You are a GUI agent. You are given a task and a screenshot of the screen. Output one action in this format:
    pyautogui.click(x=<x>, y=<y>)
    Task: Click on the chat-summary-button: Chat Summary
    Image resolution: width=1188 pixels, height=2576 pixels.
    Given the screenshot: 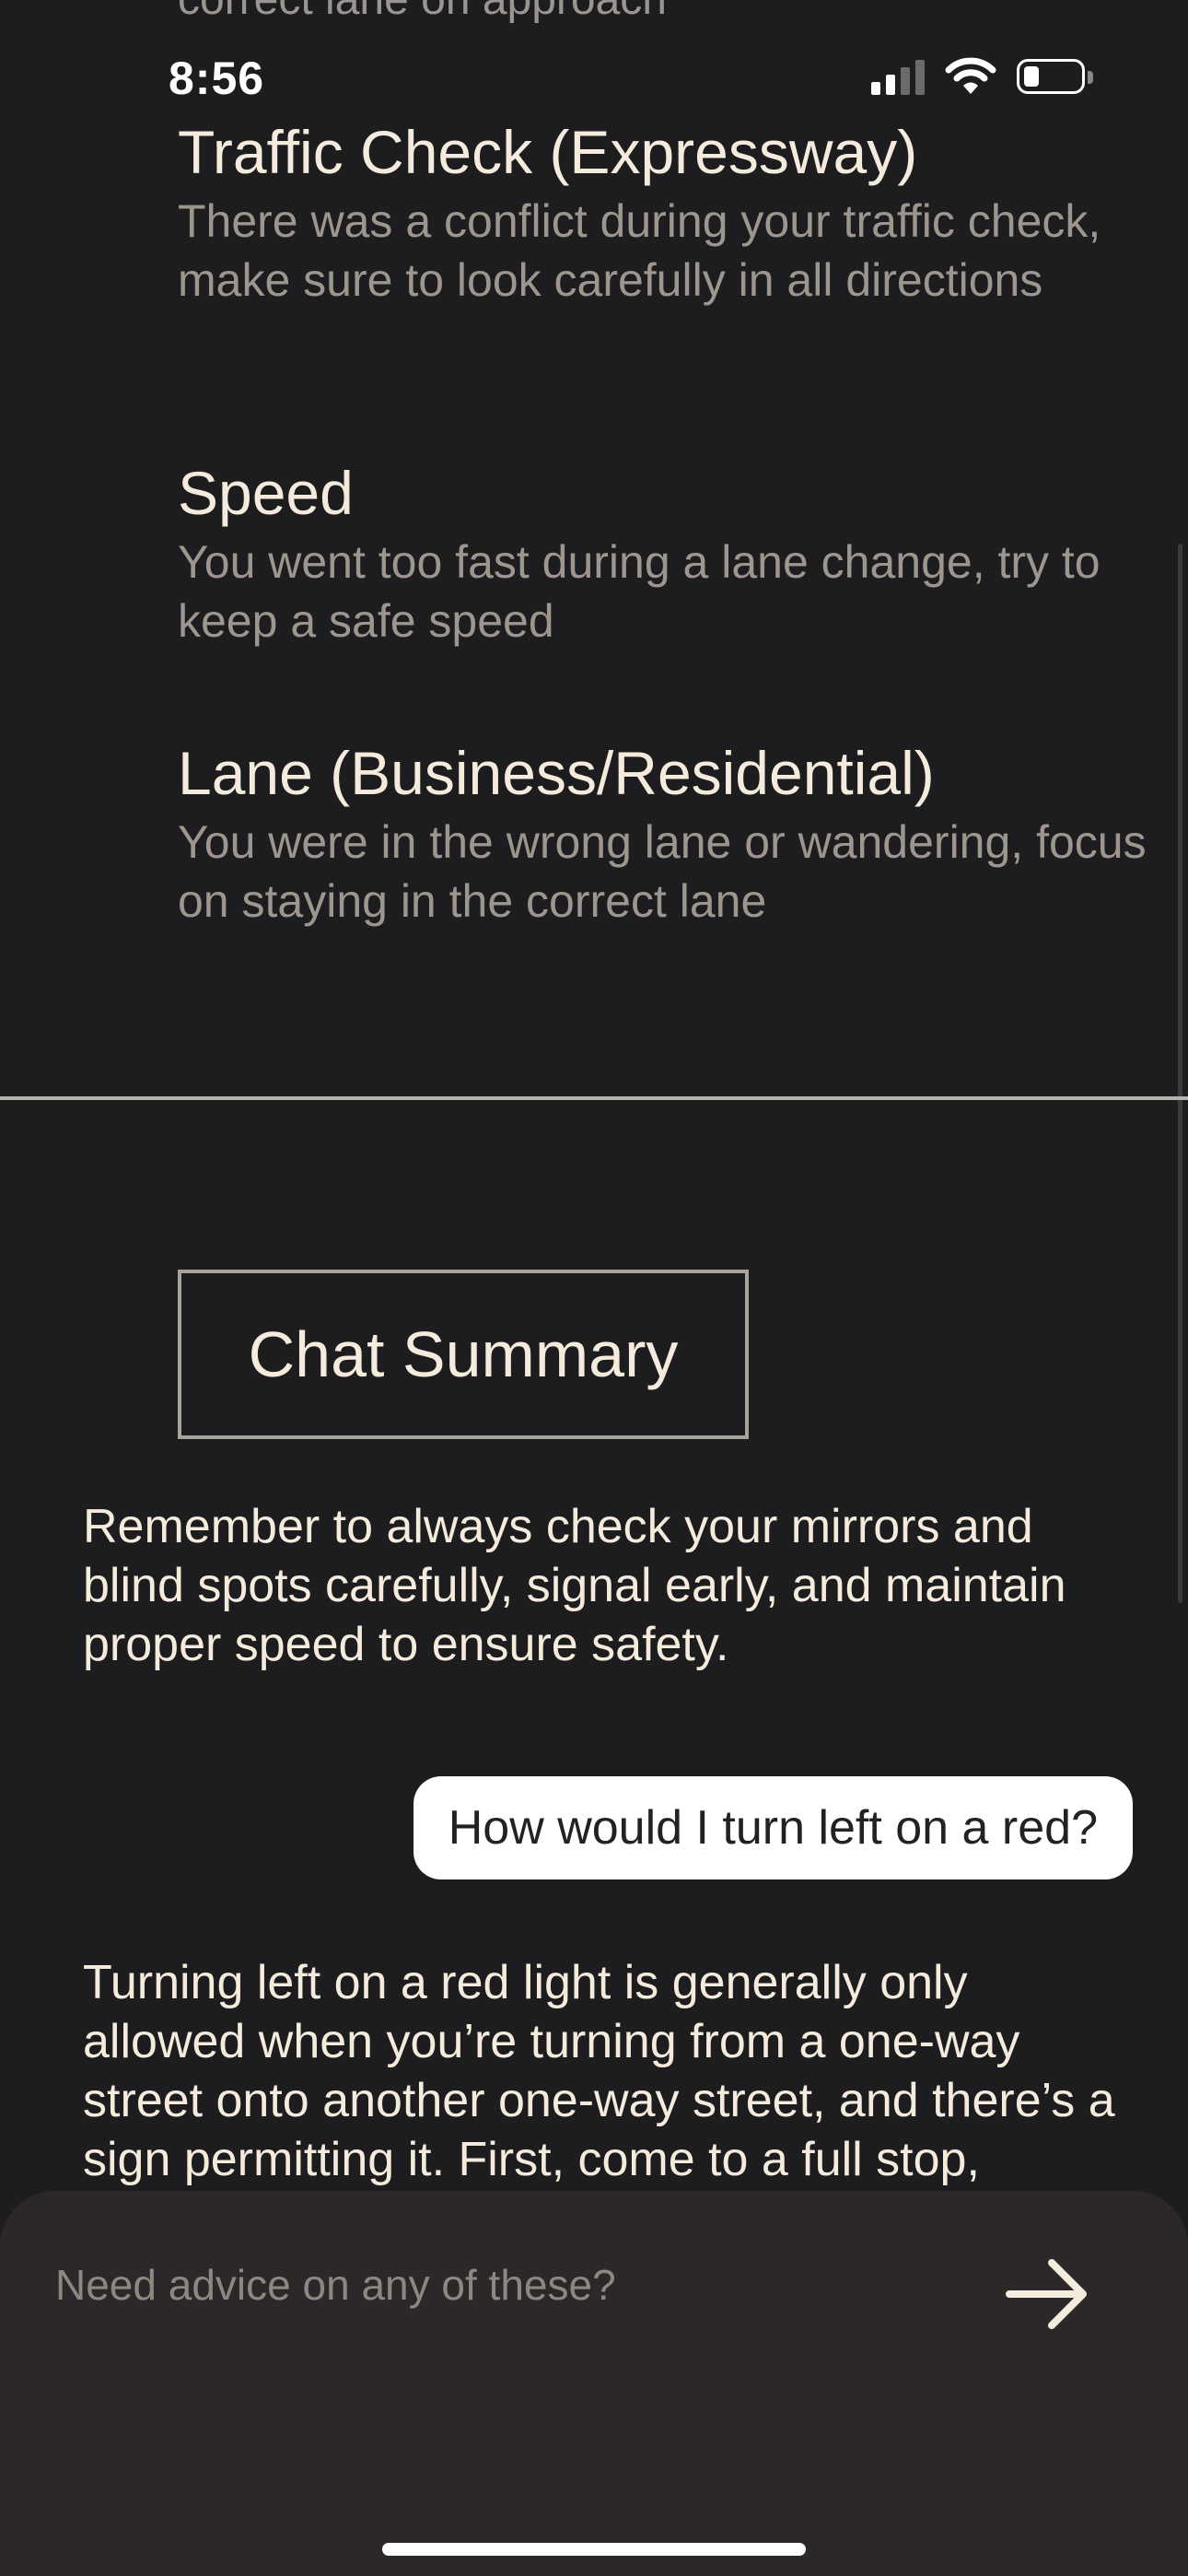 What is the action you would take?
    pyautogui.click(x=463, y=1354)
    